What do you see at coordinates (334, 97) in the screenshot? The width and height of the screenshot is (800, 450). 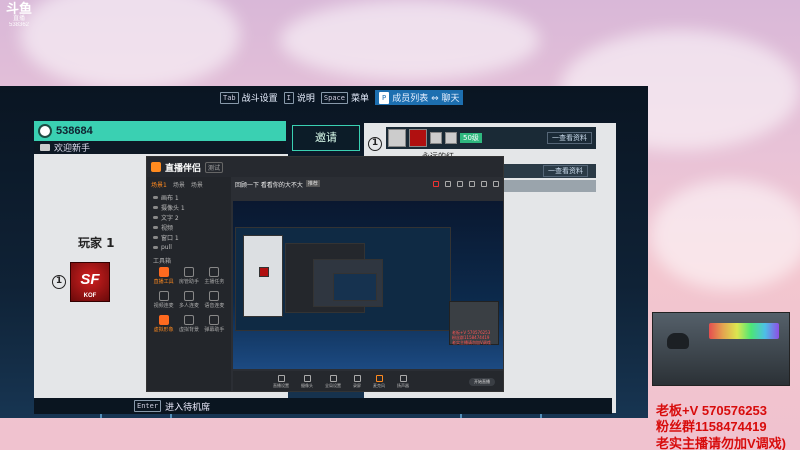 I see `key-hint: Space` at bounding box center [334, 97].